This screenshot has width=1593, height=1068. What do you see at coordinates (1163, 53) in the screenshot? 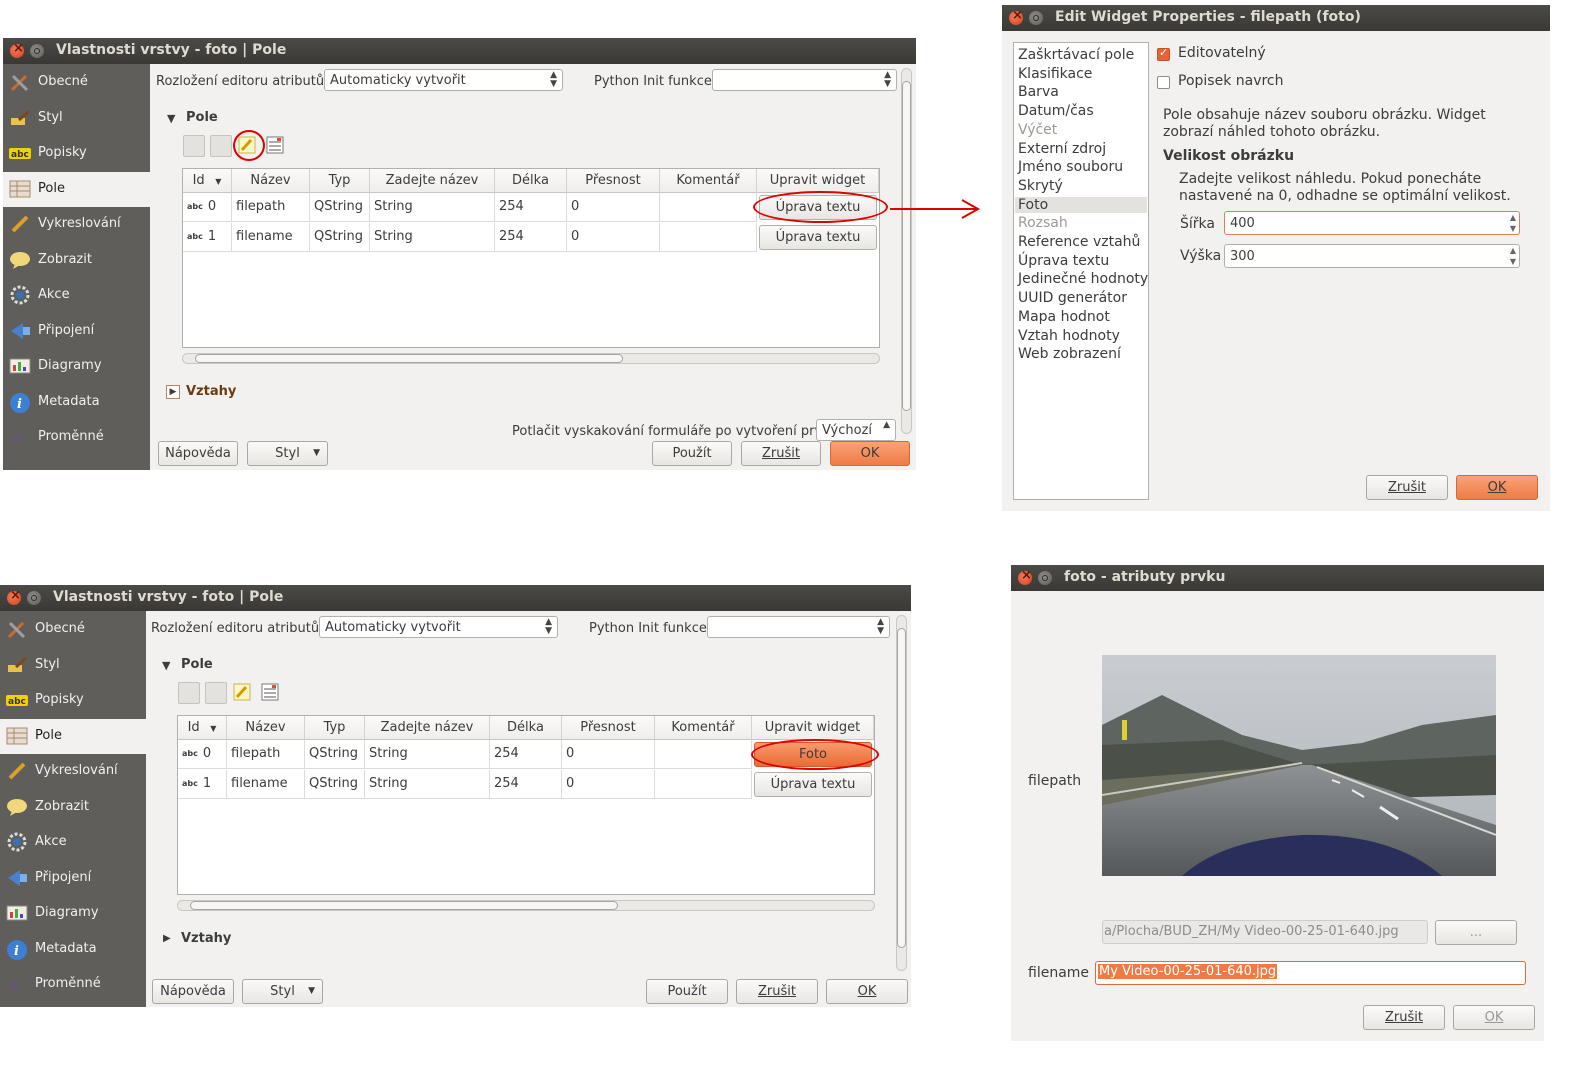
I see `editable-checkbox` at bounding box center [1163, 53].